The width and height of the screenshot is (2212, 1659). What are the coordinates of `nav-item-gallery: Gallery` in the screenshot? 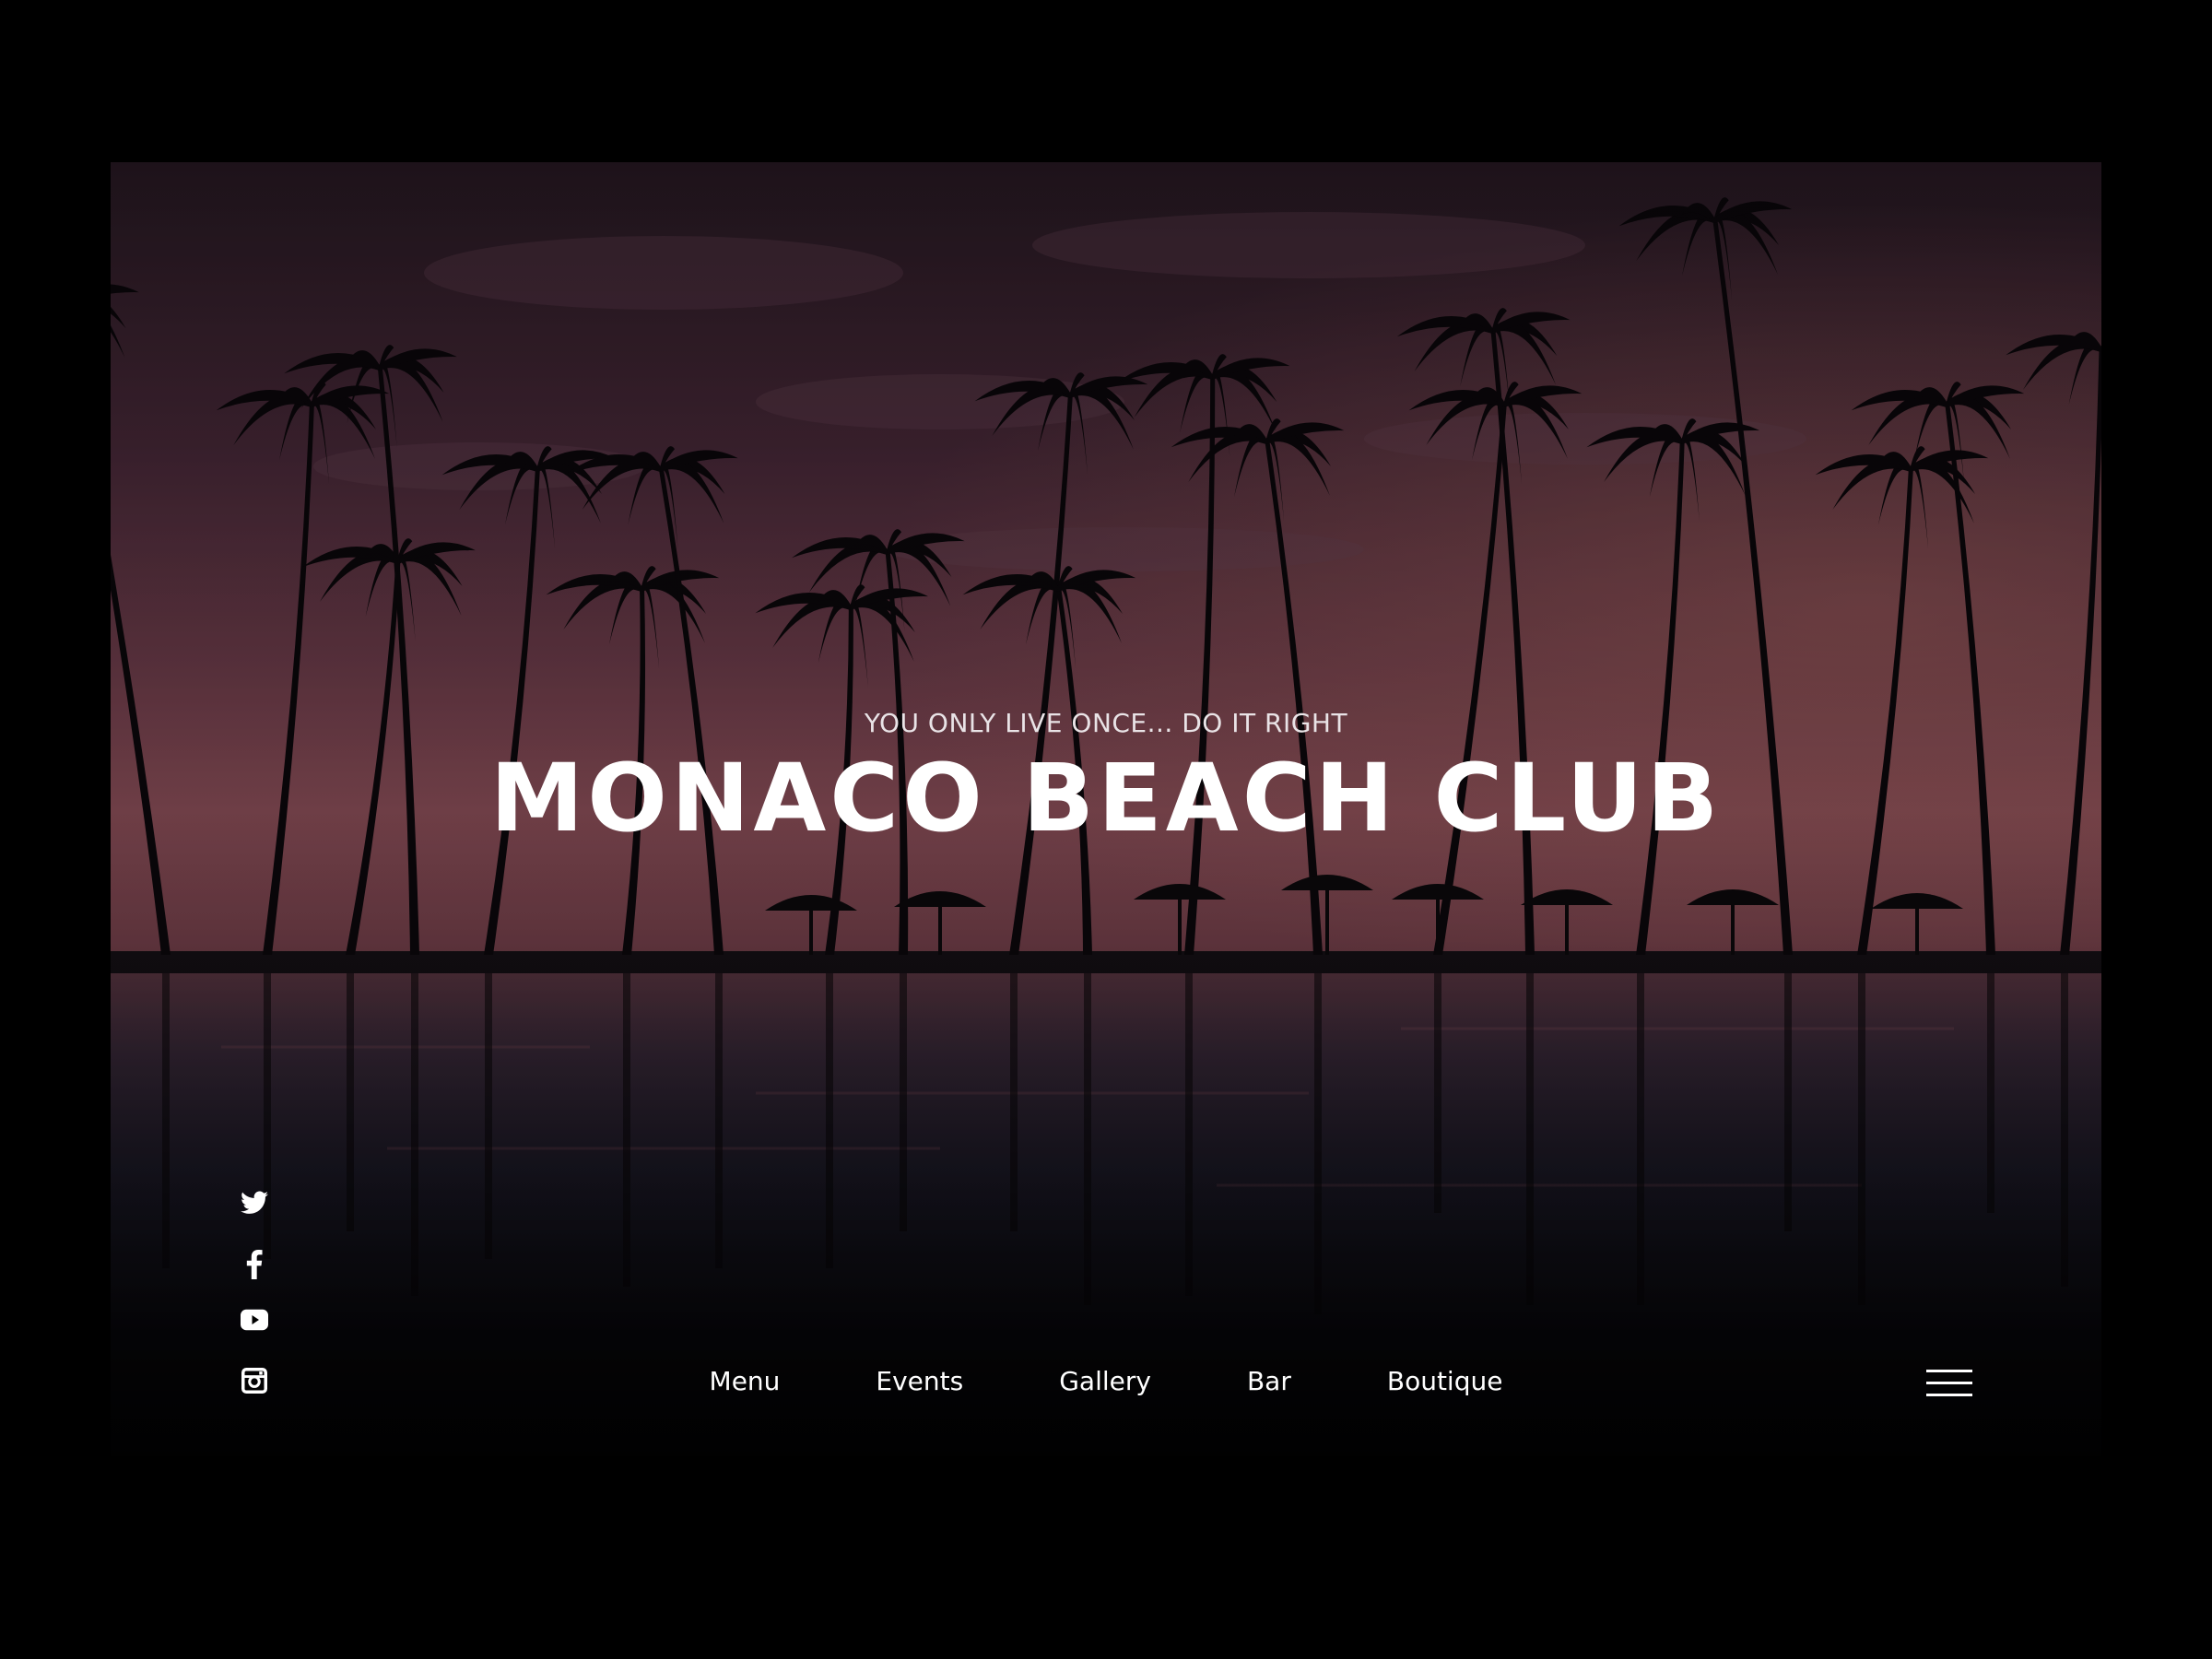 It's located at (1105, 1381).